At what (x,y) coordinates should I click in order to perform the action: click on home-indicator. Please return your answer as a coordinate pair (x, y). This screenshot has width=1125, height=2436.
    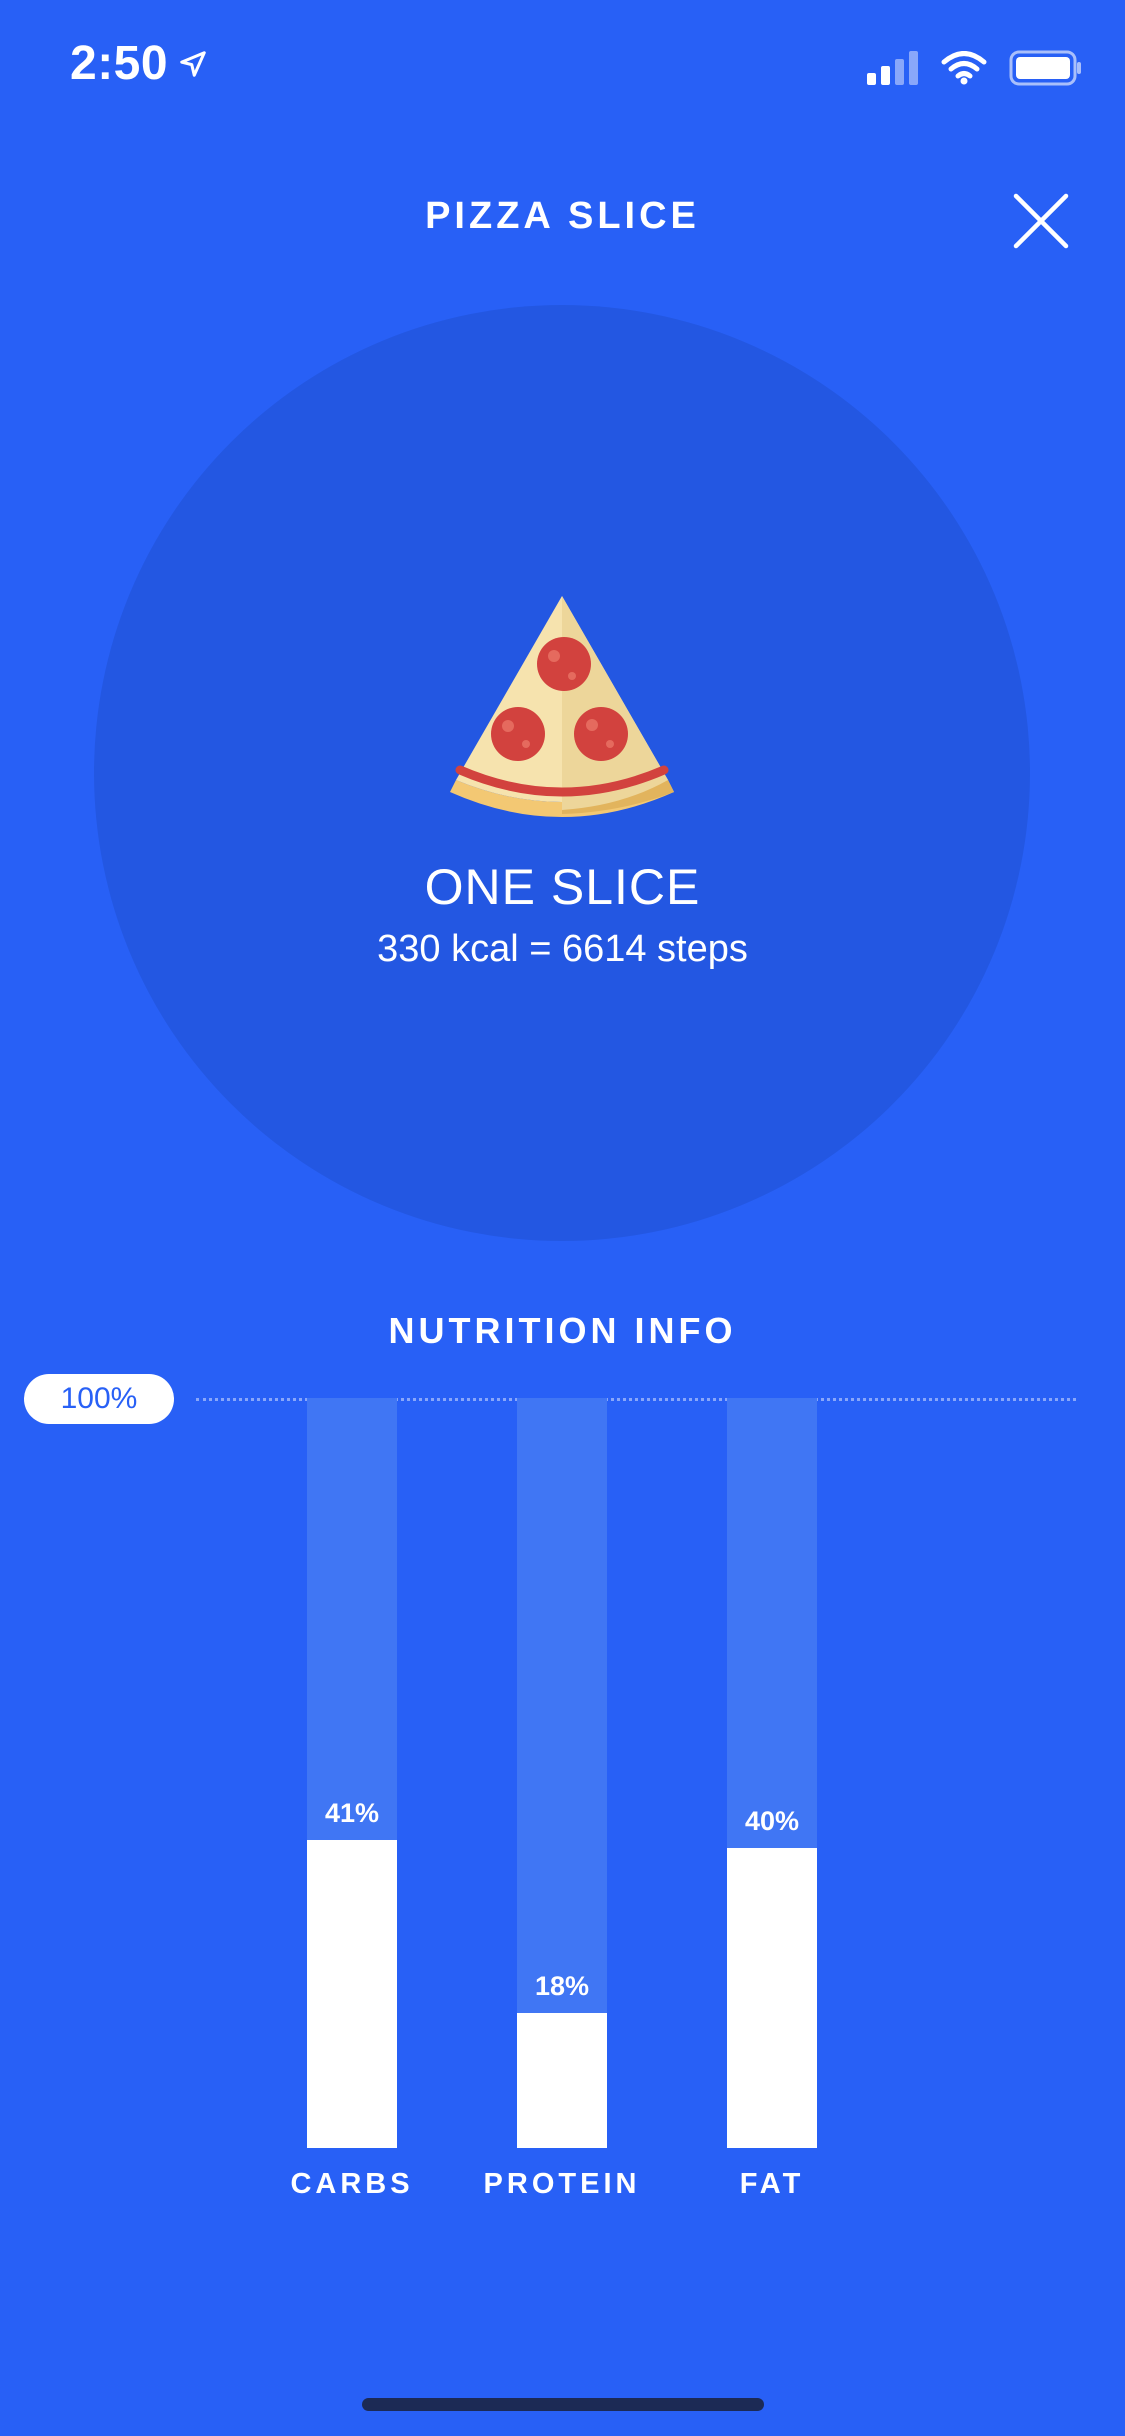
    Looking at the image, I should click on (563, 2404).